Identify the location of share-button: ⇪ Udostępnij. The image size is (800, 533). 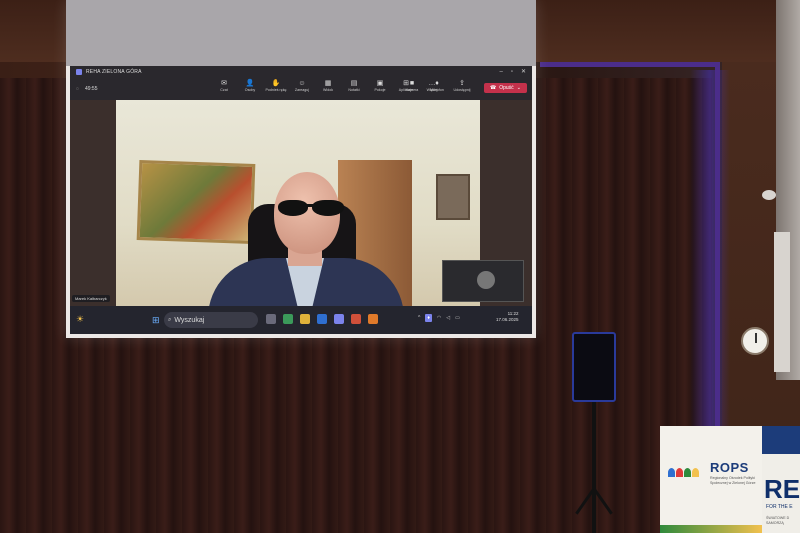
(462, 85).